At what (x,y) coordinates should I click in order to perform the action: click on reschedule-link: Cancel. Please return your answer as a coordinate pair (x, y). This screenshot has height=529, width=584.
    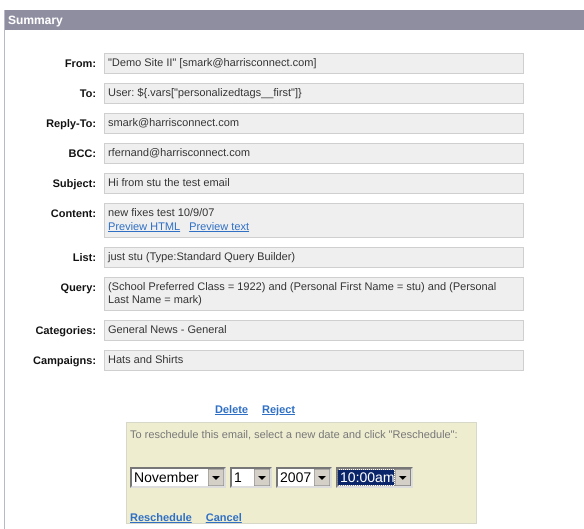
    Looking at the image, I should click on (224, 518).